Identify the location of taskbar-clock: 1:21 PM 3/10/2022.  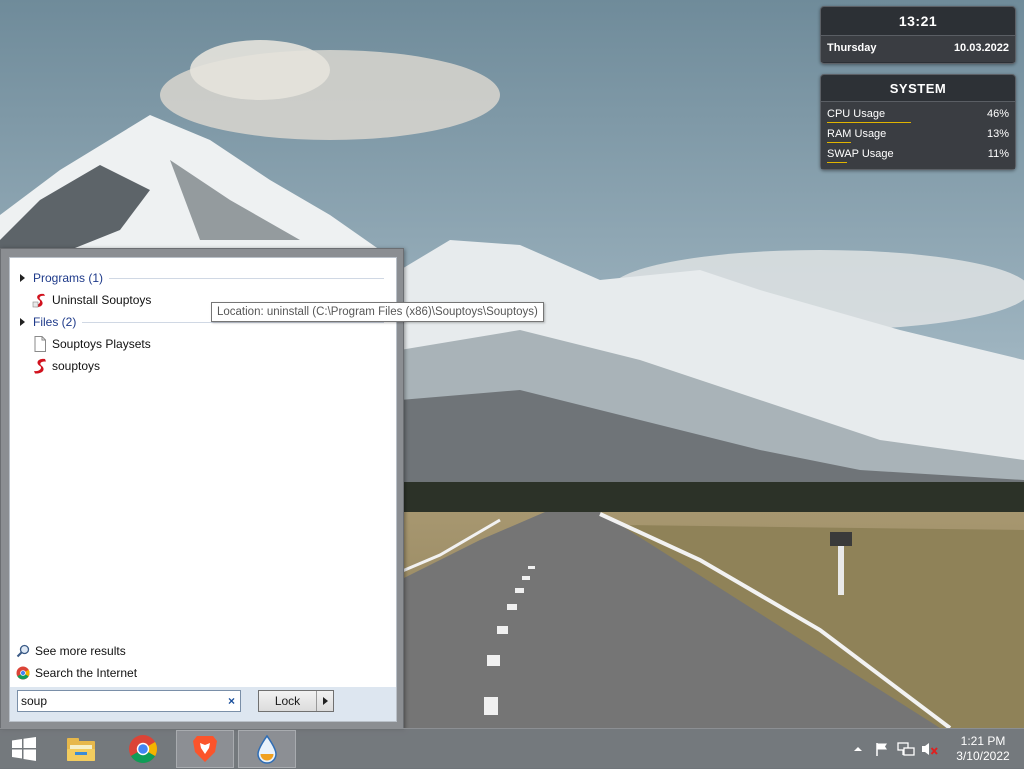
(983, 749).